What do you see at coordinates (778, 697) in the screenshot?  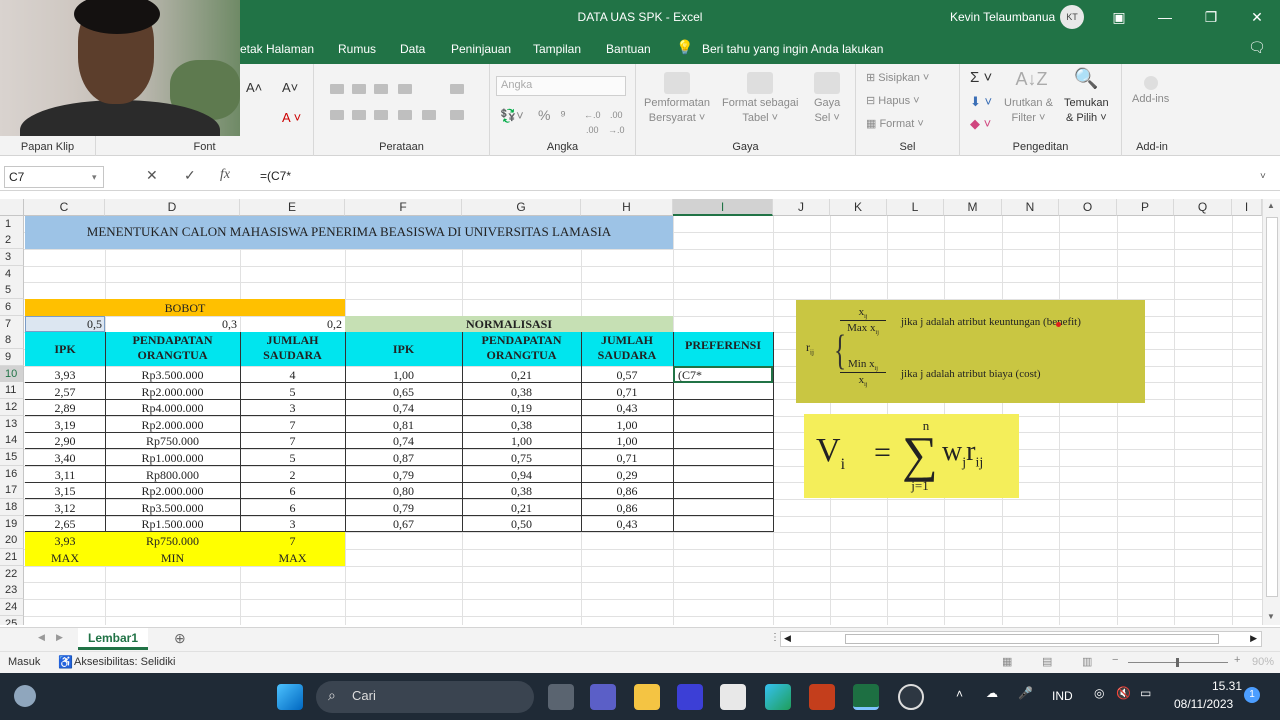 I see `edge-icon` at bounding box center [778, 697].